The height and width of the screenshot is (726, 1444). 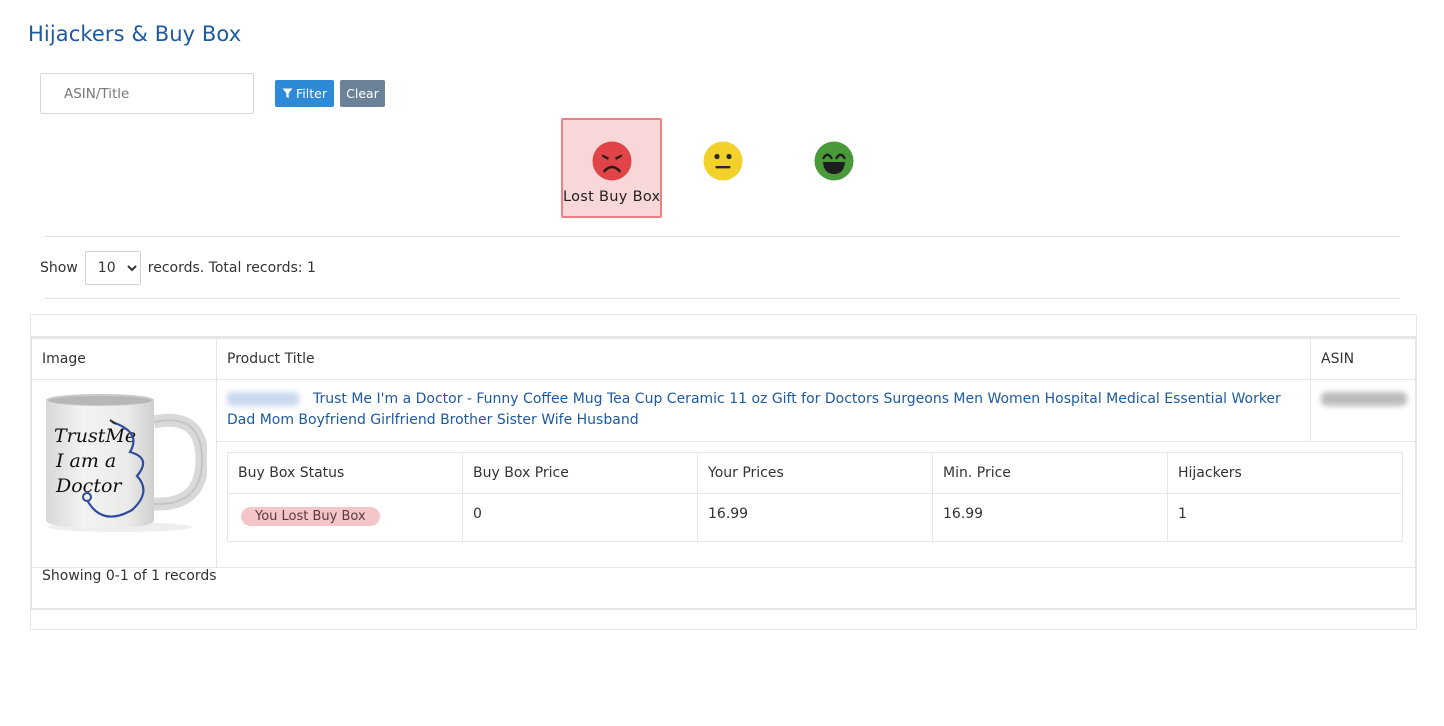 I want to click on table-header-row: Image Product Title ASIN, so click(x=723, y=359).